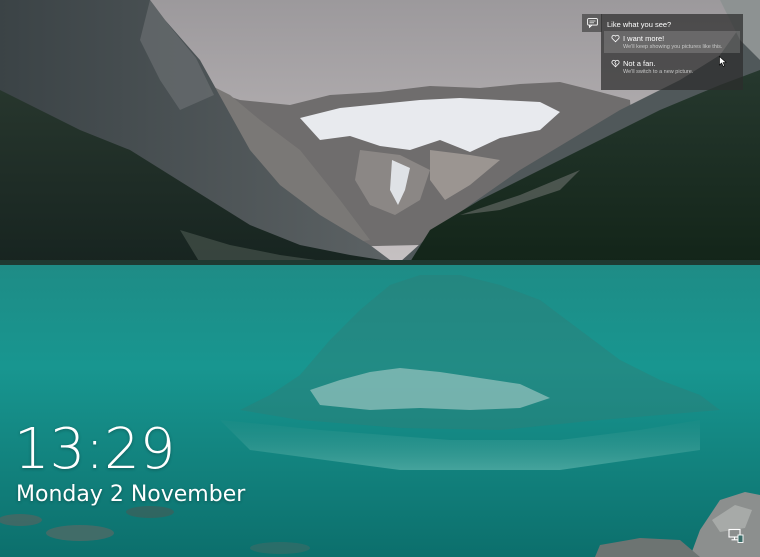 The width and height of the screenshot is (760, 557). I want to click on not-a-fan-sub: We'll switch to a new picture., so click(658, 72).